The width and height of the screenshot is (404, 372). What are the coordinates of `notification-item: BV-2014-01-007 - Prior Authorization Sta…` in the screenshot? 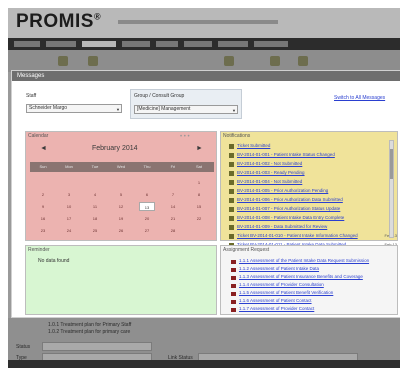 It's located at (309, 209).